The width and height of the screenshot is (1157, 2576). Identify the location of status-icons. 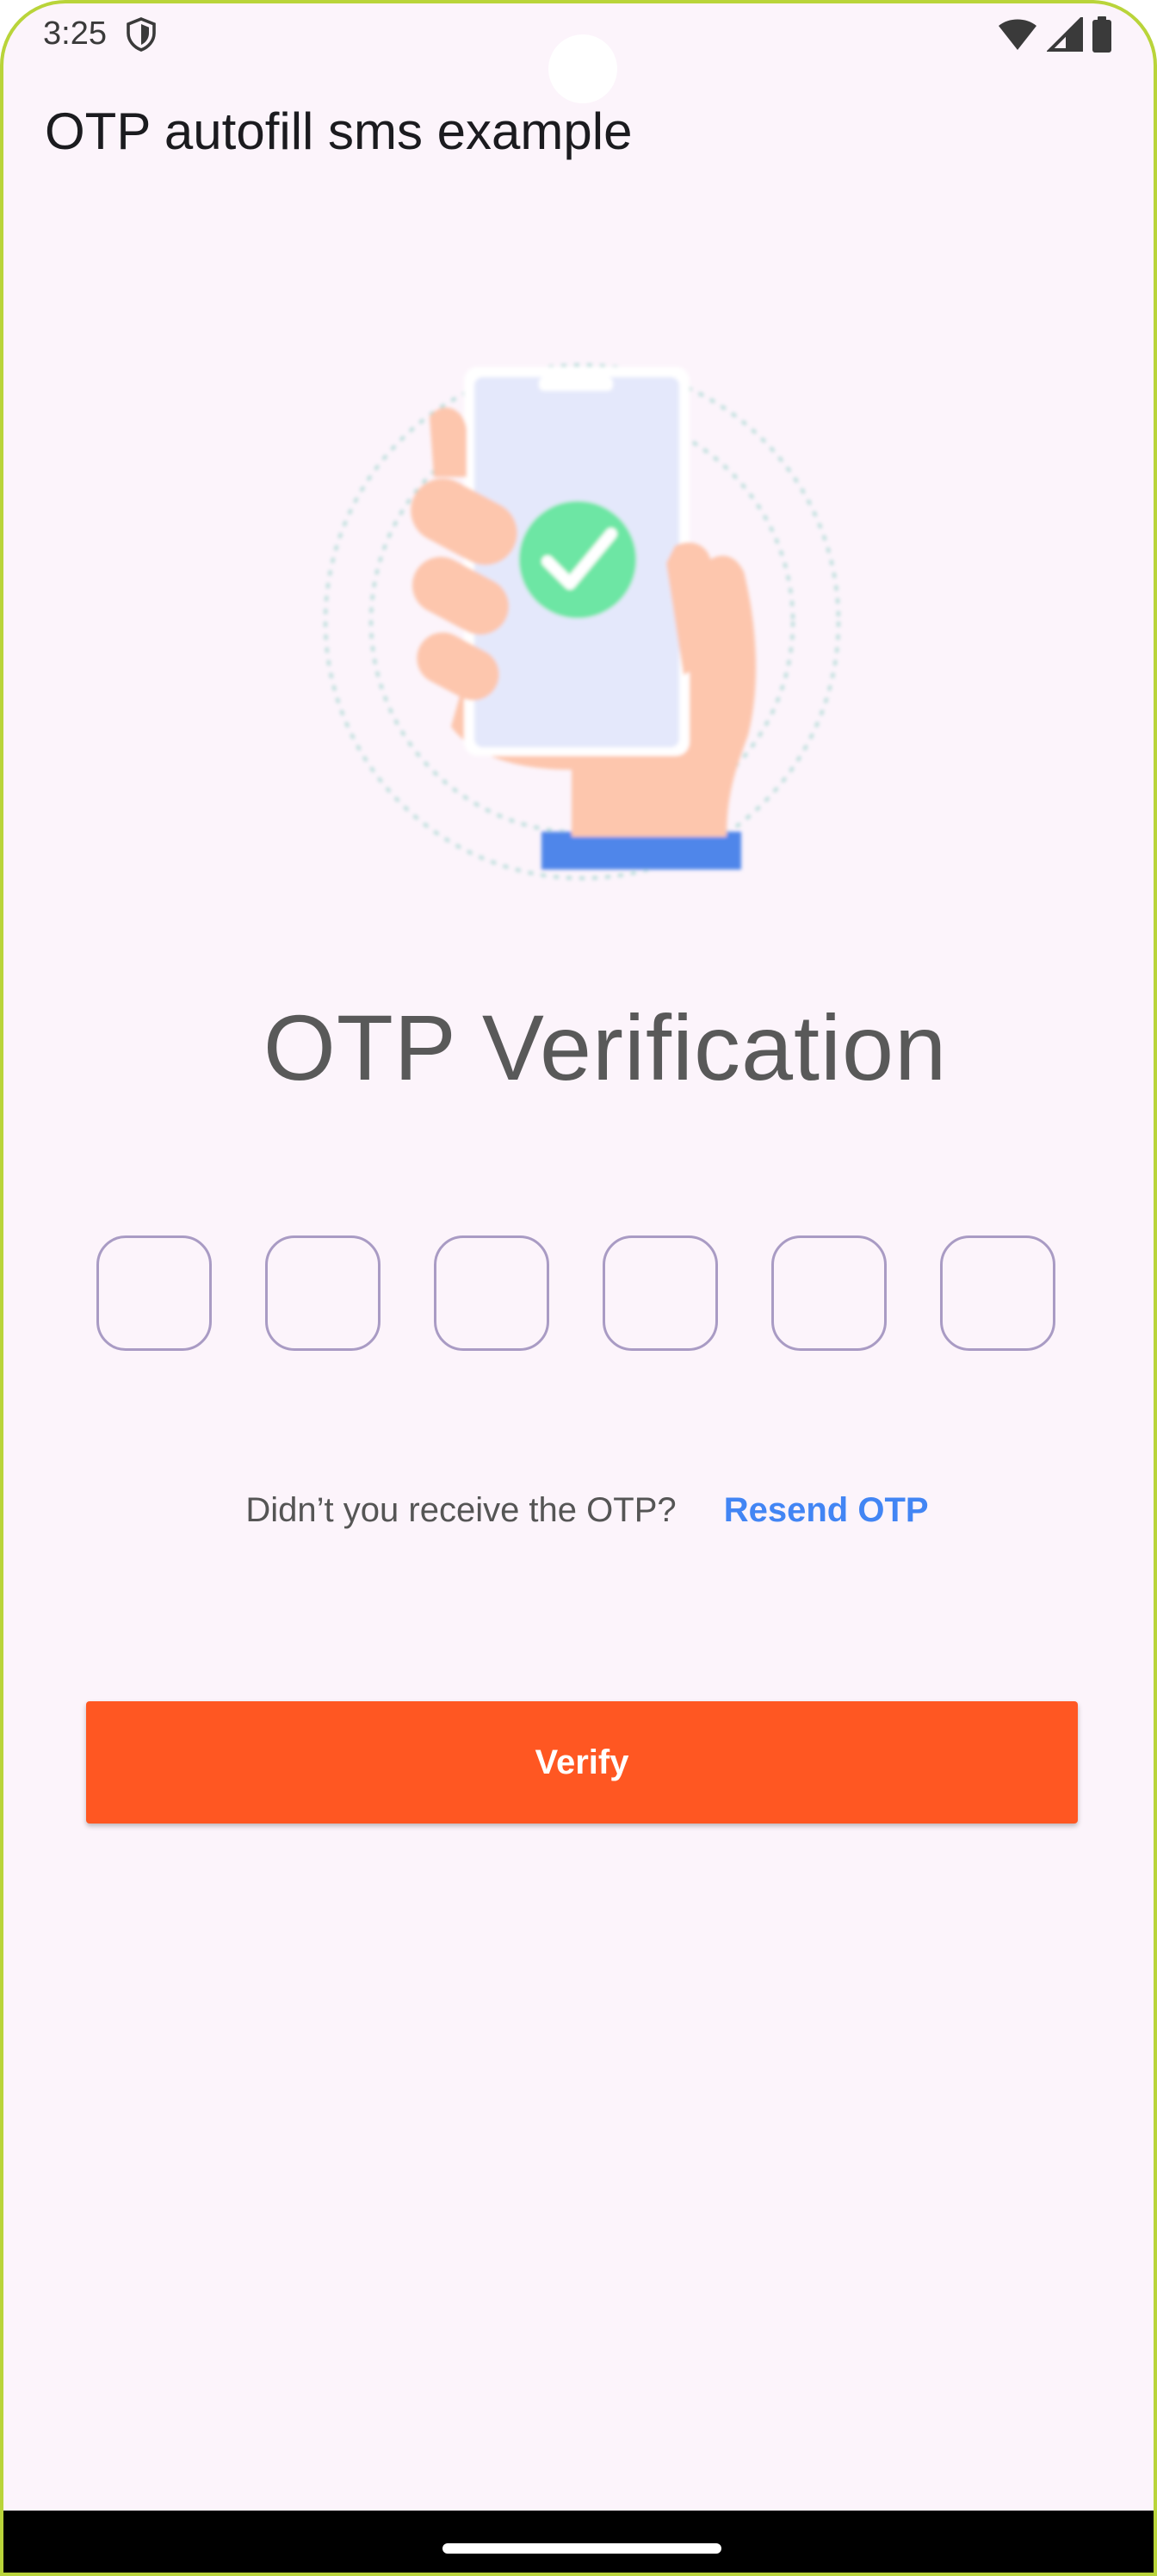
(1055, 34).